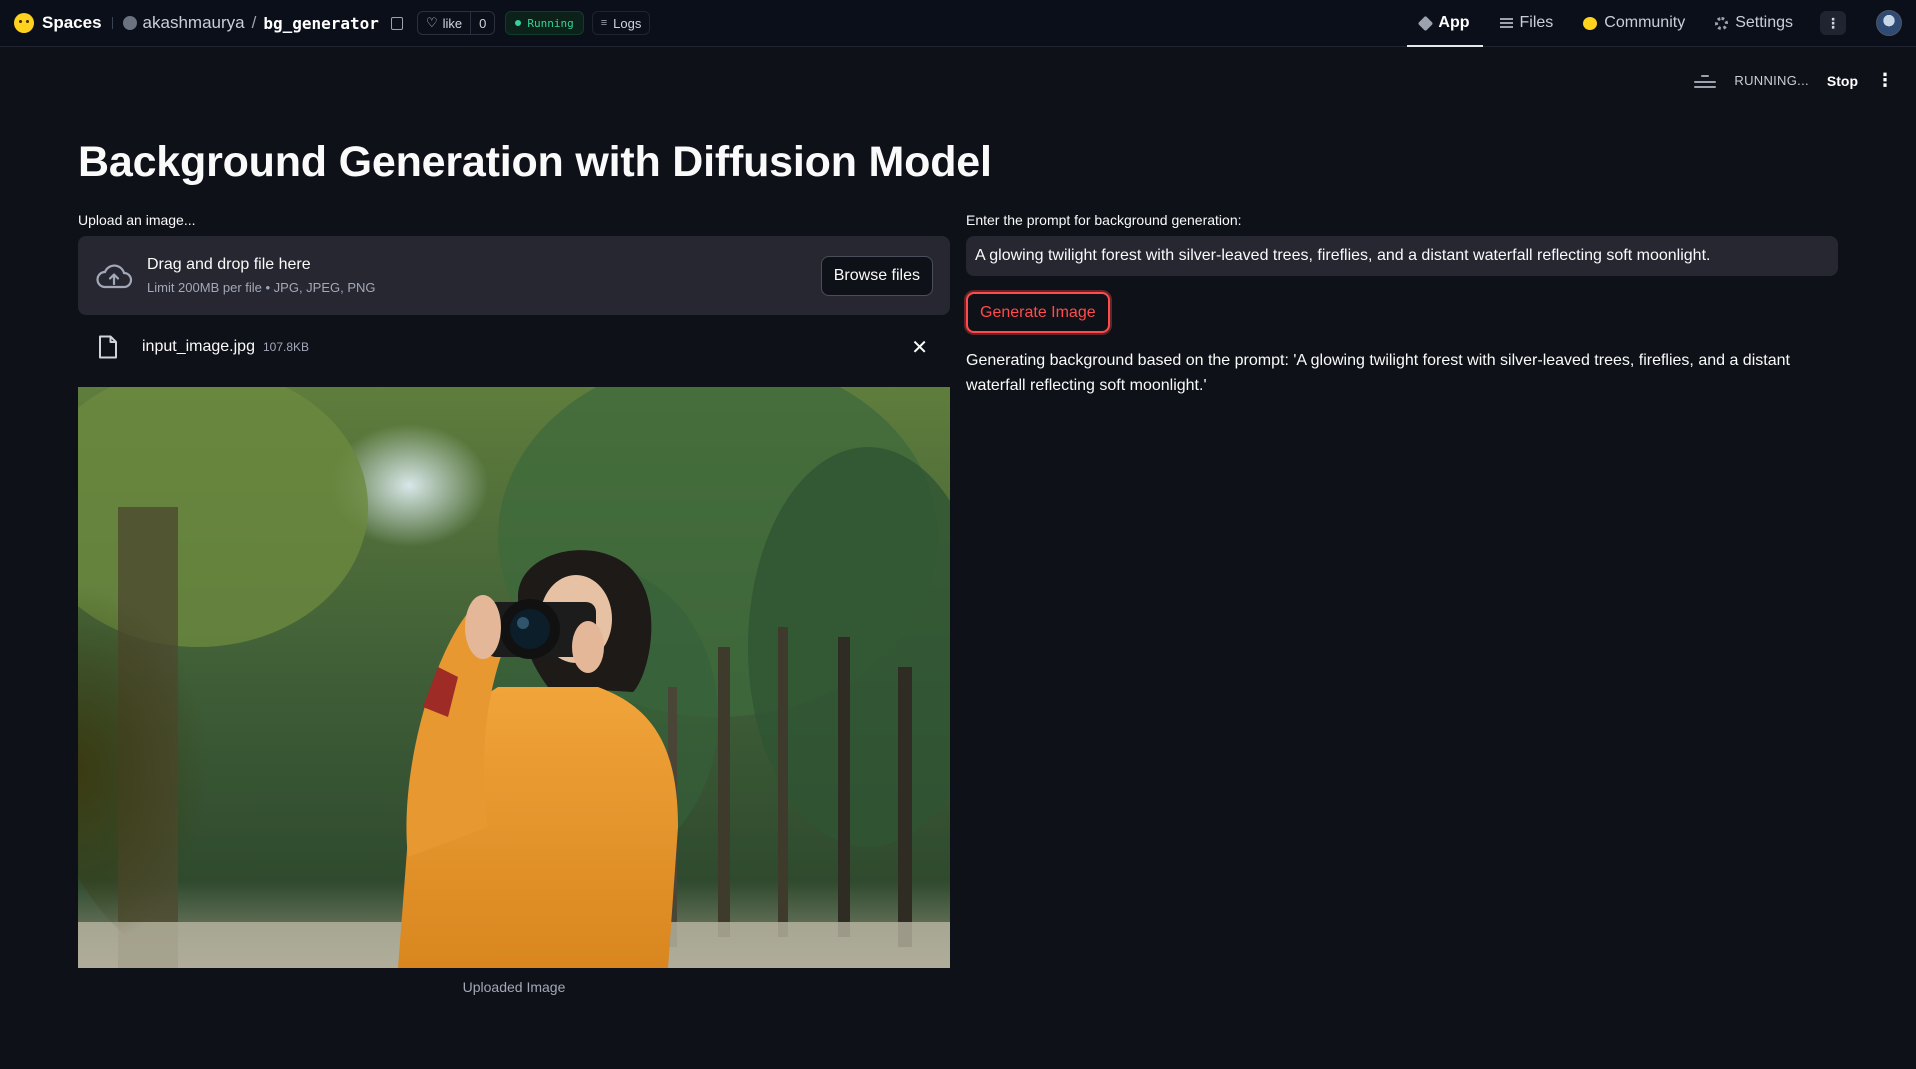 The height and width of the screenshot is (1069, 1916). I want to click on like-button: ♡ like 0, so click(456, 23).